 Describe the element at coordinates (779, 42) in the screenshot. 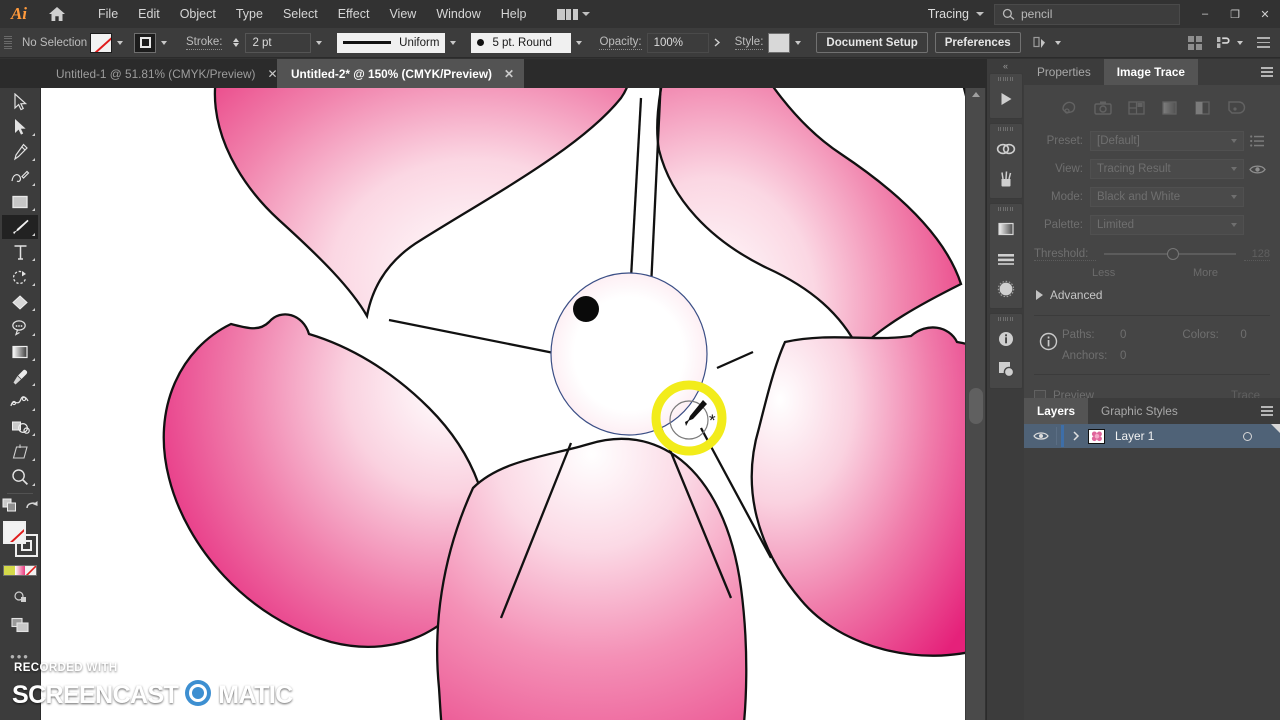

I see `style-swatch` at that location.